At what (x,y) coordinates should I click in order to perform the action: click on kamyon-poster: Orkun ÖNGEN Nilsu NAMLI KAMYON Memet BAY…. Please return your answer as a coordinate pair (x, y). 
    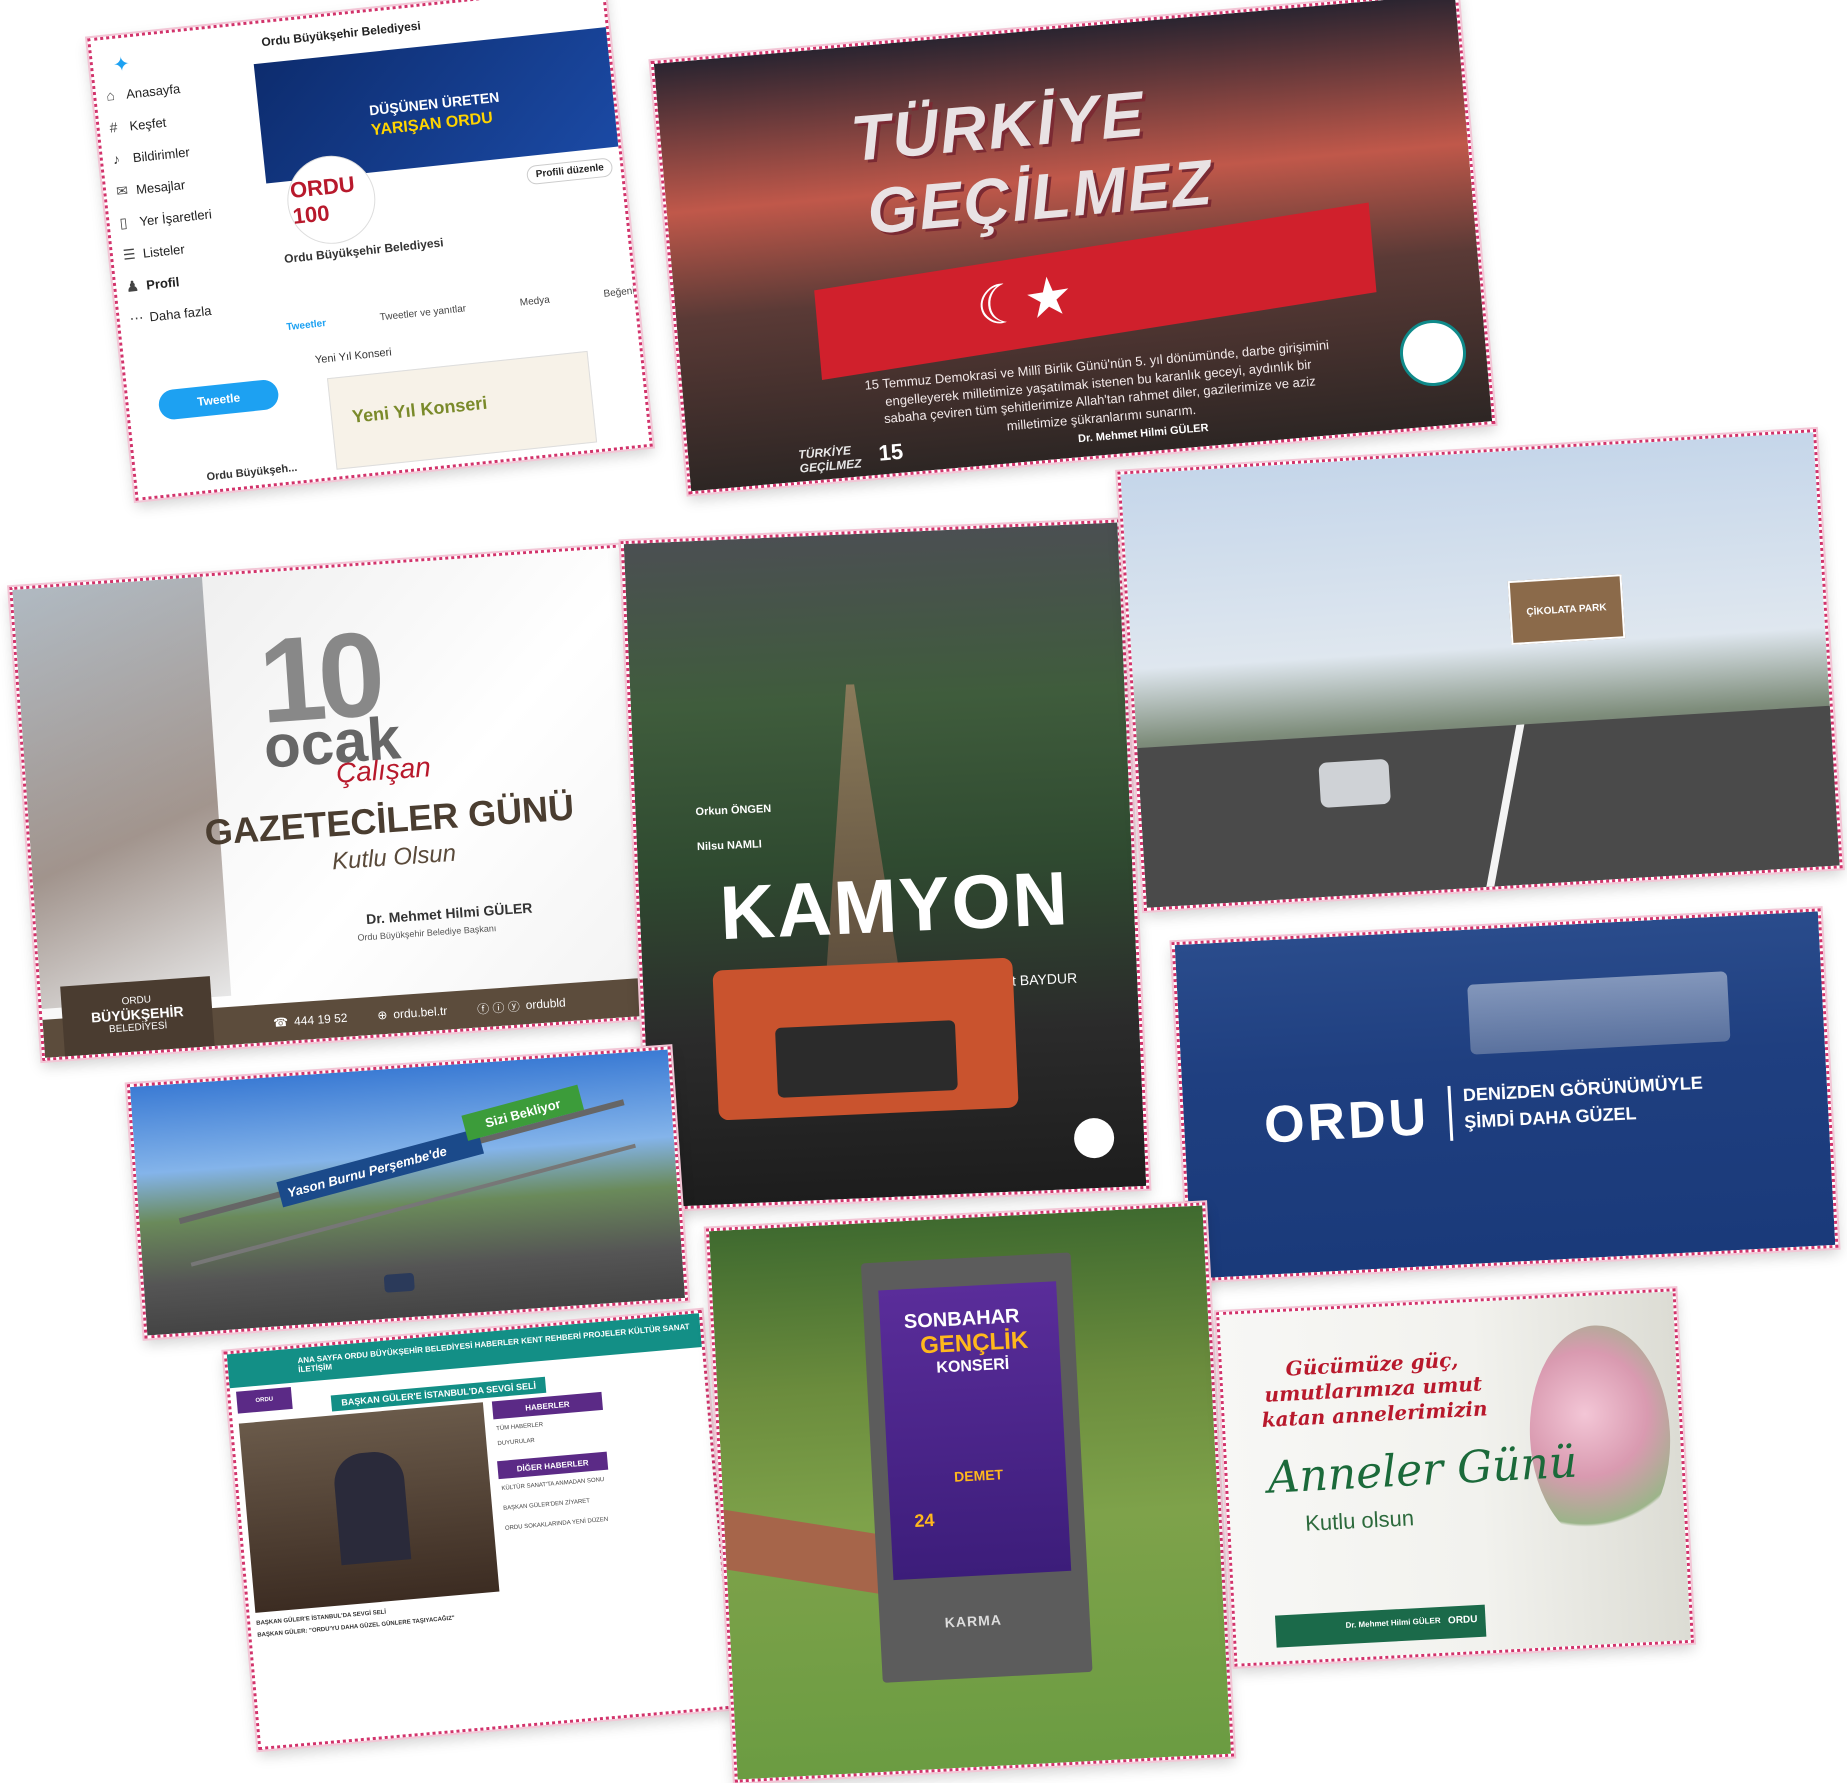
    Looking at the image, I should click on (885, 865).